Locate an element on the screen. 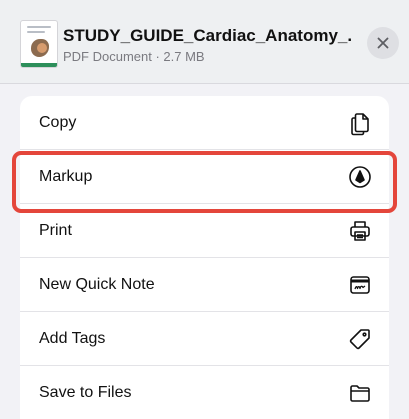 The height and width of the screenshot is (419, 409). action-add-tags: Add Tags is located at coordinates (204, 339).